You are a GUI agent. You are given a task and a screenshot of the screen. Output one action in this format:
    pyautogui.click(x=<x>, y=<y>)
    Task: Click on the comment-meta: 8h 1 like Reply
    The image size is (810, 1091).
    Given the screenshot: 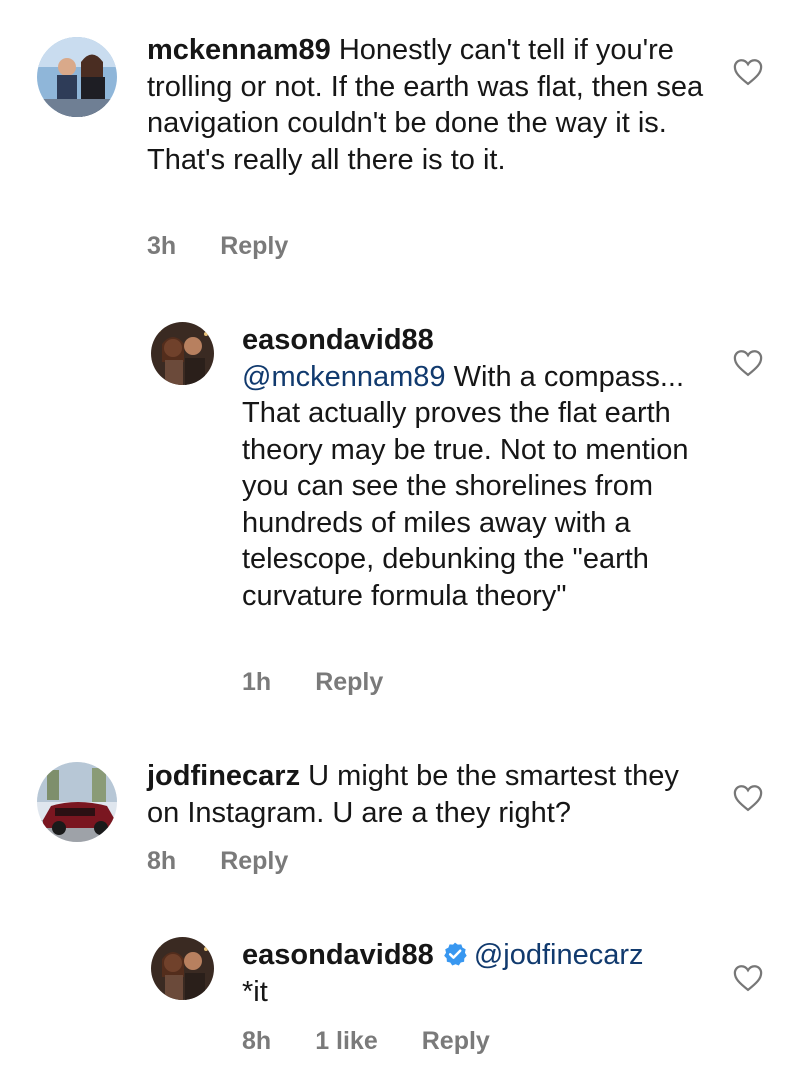 What is the action you would take?
    pyautogui.click(x=366, y=1041)
    